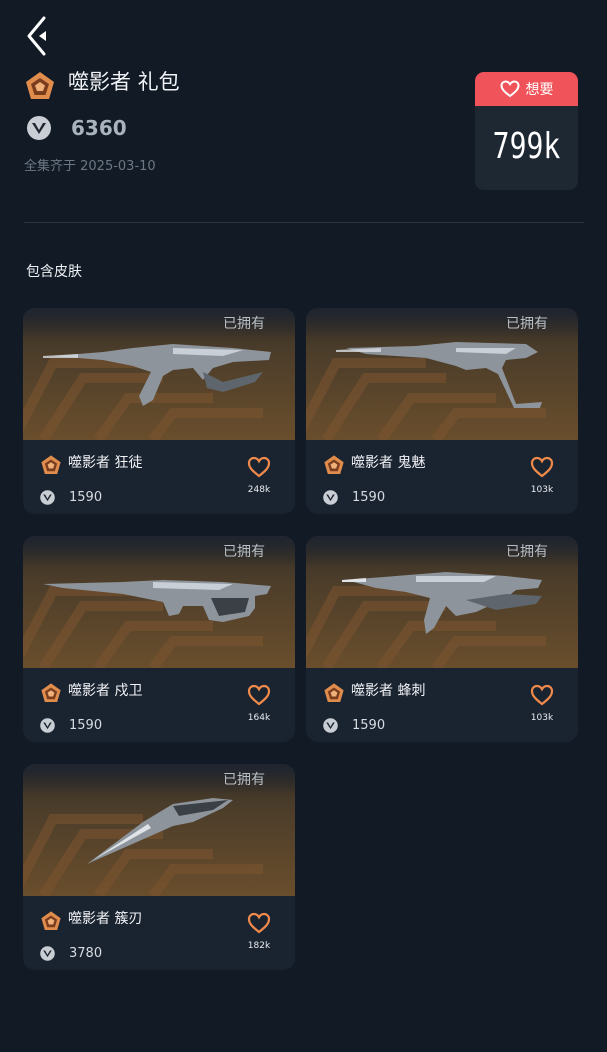 Image resolution: width=607 pixels, height=1052 pixels. What do you see at coordinates (105, 463) in the screenshot?
I see `skin-name: 噬影者 狂徒` at bounding box center [105, 463].